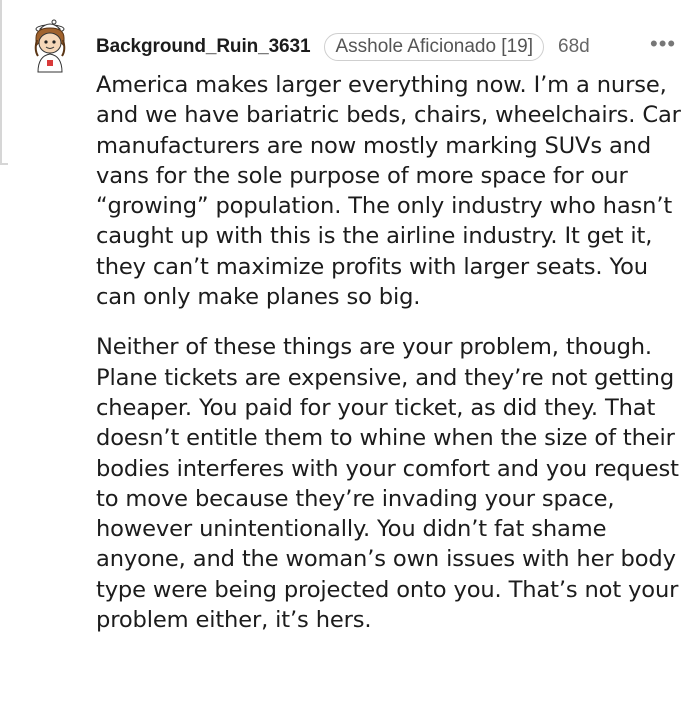 This screenshot has width=700, height=708. What do you see at coordinates (203, 47) in the screenshot?
I see `username-link: Background_Ruin_3631` at bounding box center [203, 47].